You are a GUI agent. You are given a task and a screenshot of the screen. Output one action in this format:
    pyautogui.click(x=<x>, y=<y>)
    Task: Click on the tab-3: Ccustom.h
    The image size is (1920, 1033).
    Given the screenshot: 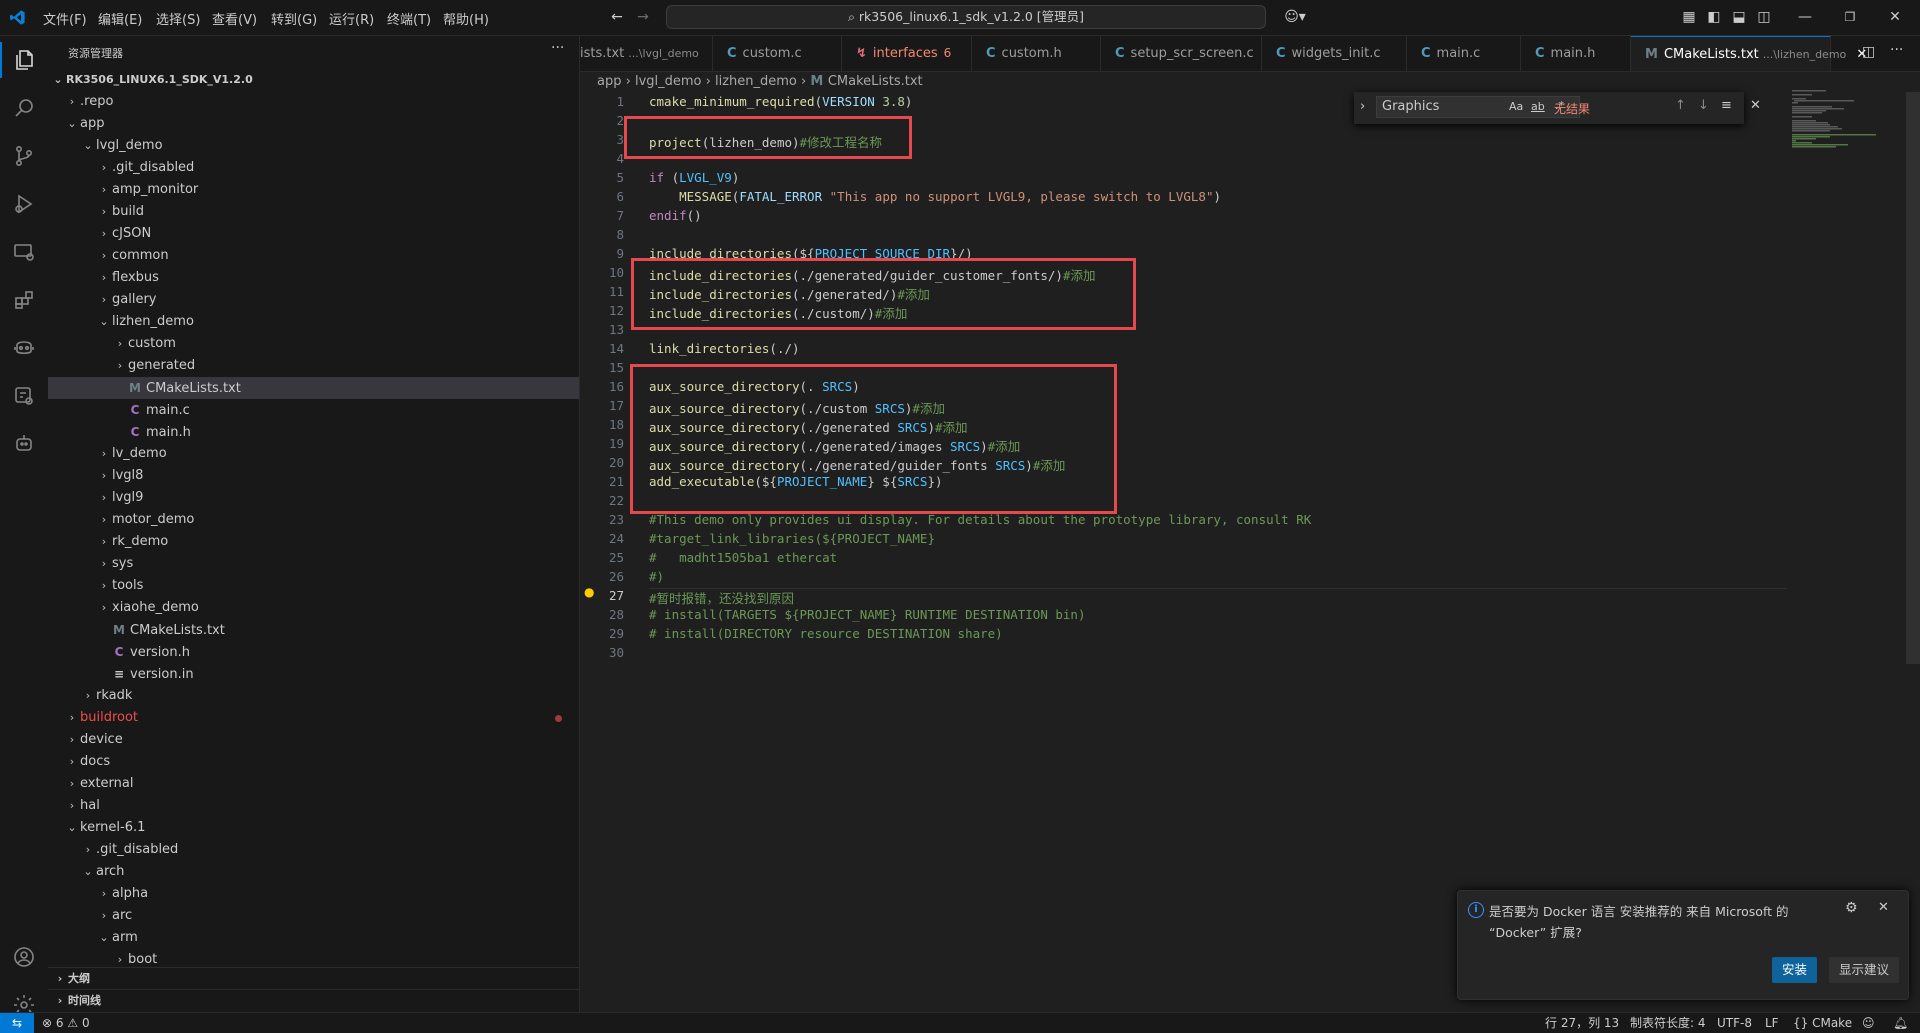 What is the action you would take?
    pyautogui.click(x=1036, y=53)
    